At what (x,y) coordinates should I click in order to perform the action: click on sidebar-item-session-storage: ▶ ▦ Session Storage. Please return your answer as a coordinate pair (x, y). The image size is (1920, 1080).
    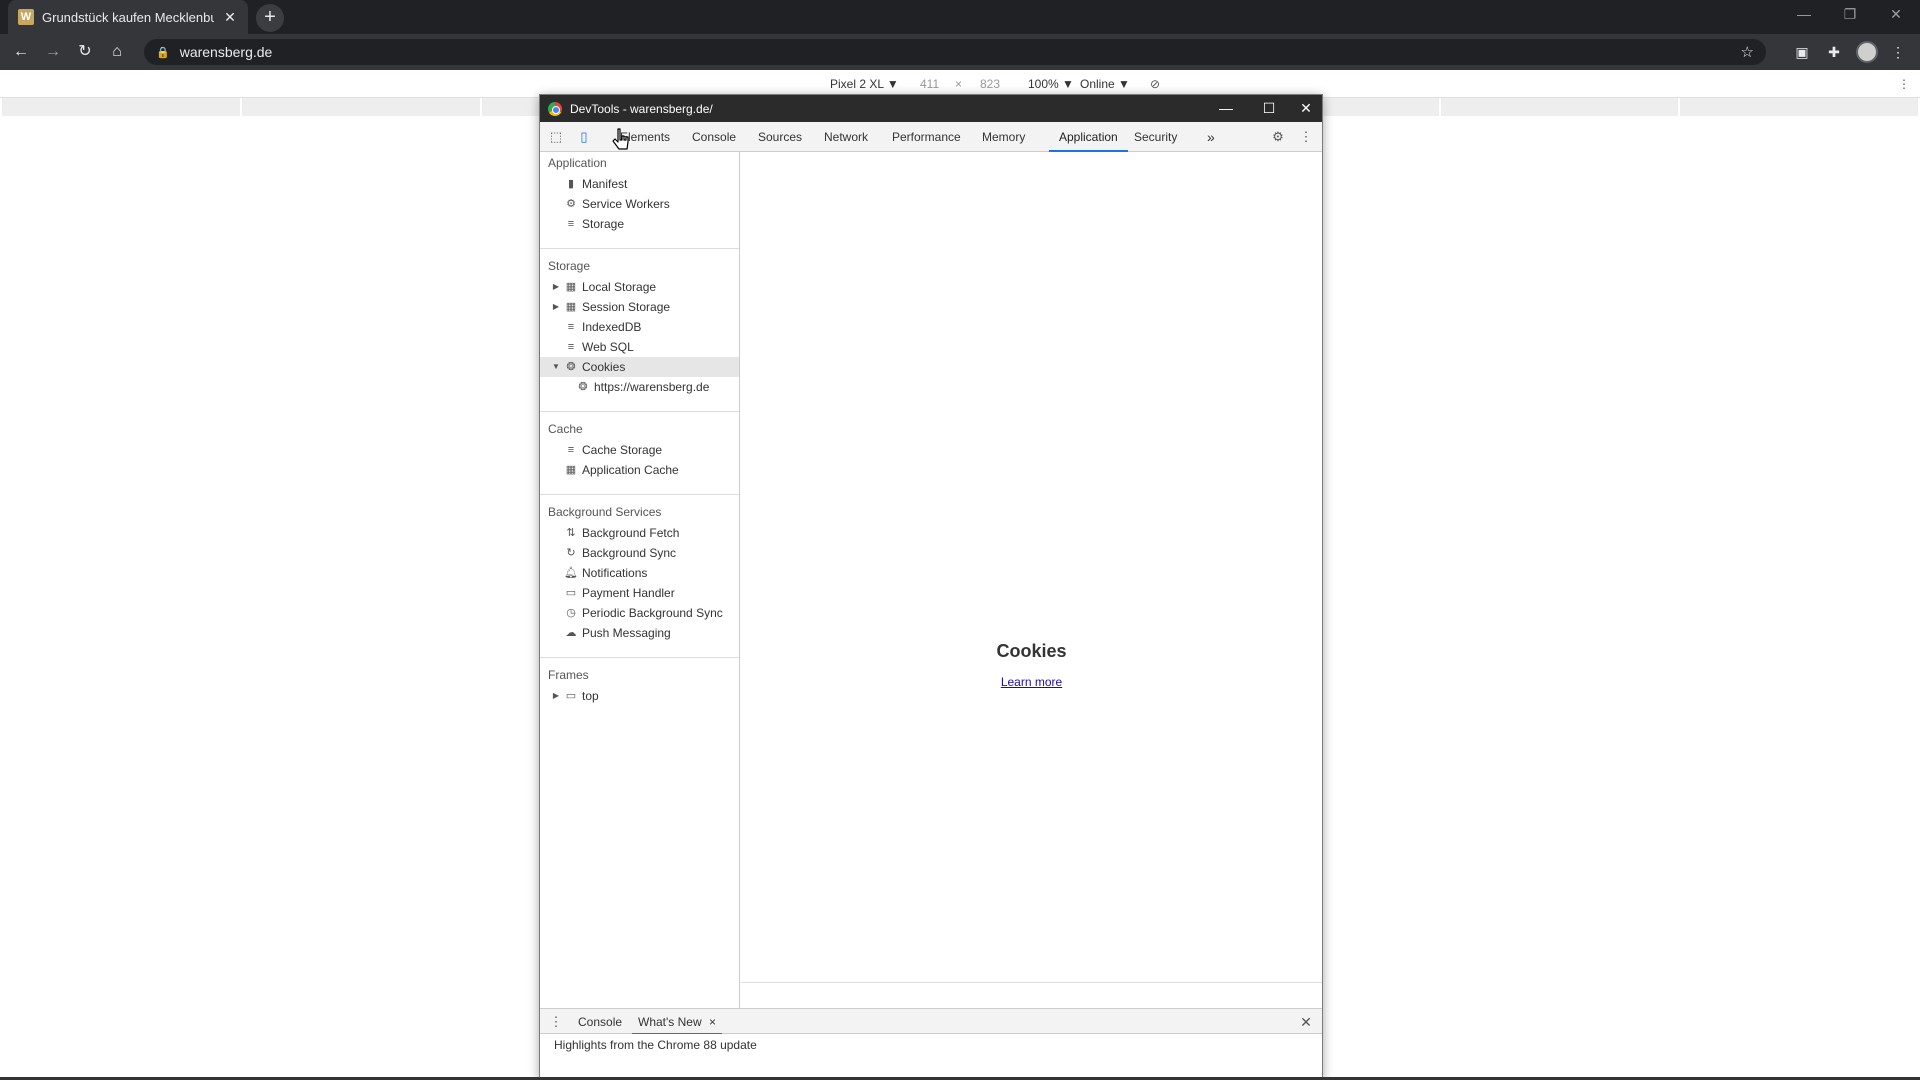
    Looking at the image, I should click on (639, 307).